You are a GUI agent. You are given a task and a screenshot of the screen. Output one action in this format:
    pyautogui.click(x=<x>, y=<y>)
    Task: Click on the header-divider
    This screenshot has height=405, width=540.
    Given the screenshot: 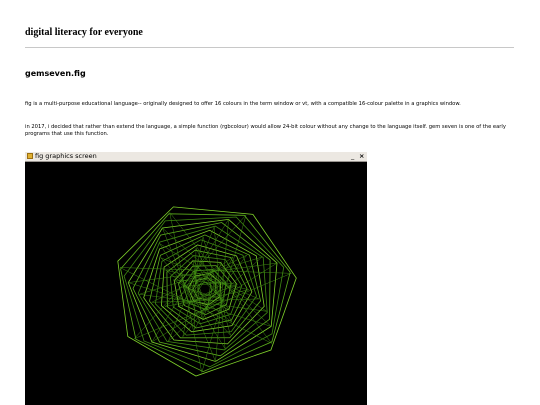 What is the action you would take?
    pyautogui.click(x=269, y=47)
    